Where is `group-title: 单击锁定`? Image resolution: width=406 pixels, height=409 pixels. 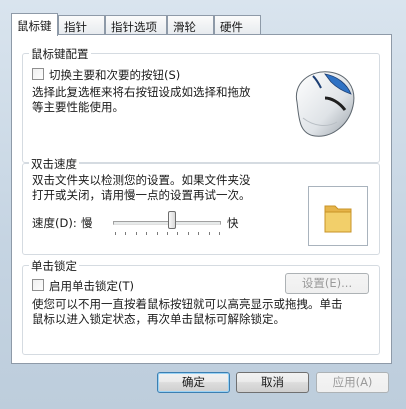
group-title: 单击锁定 is located at coordinates (54, 266).